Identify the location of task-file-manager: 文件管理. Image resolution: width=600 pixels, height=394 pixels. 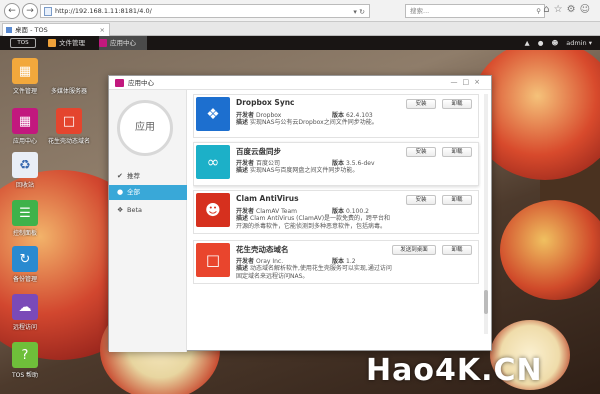
(71, 43).